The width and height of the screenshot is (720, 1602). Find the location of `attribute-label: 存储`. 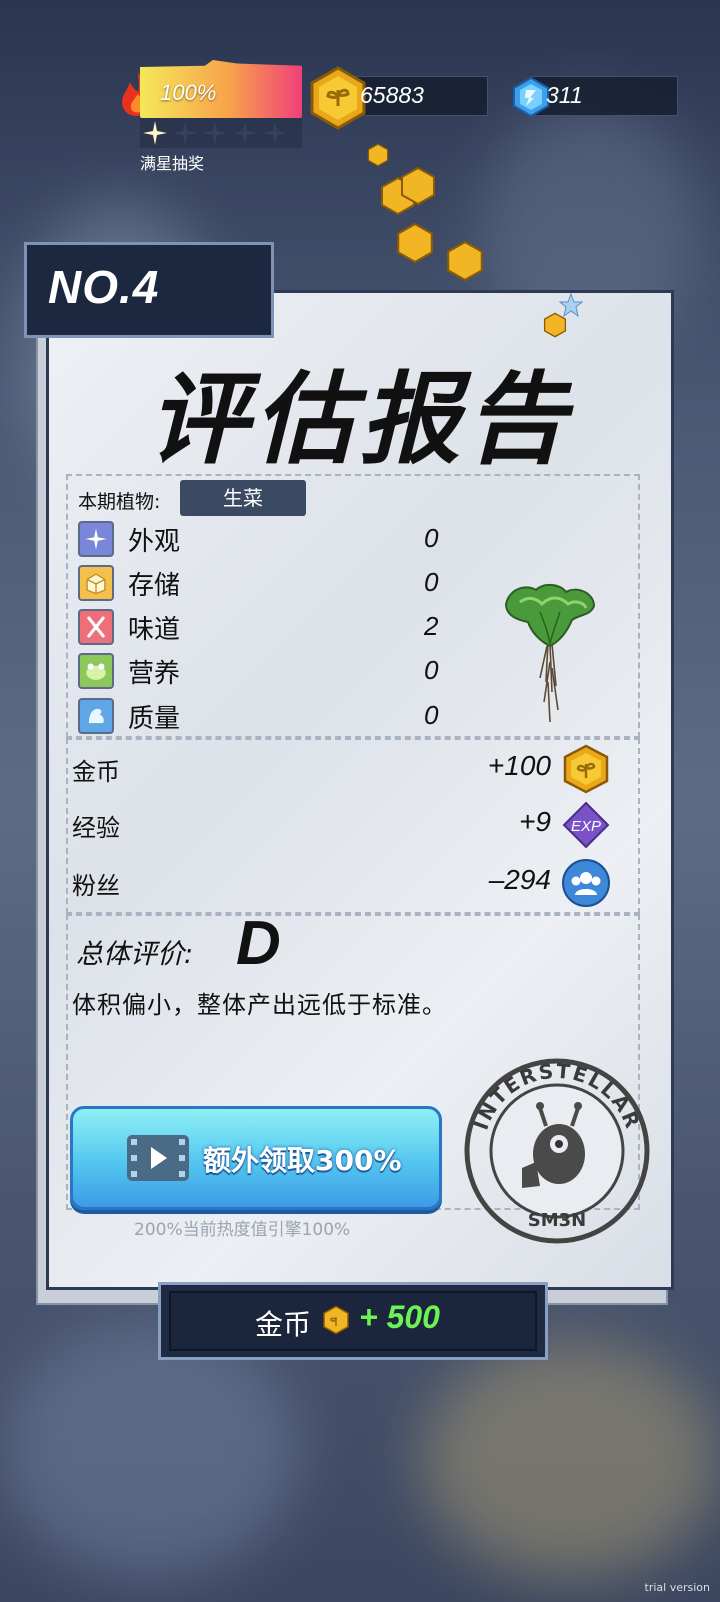

attribute-label: 存储 is located at coordinates (154, 586).